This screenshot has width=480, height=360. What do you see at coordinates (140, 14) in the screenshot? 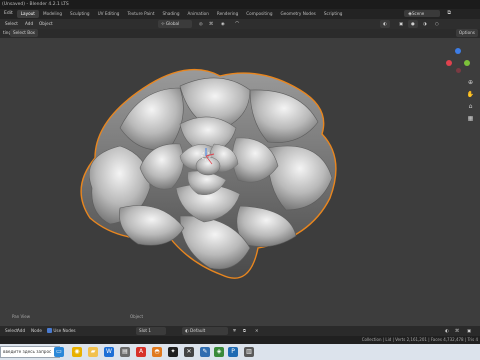
I see `tab-texture-paint: Texture Paint` at bounding box center [140, 14].